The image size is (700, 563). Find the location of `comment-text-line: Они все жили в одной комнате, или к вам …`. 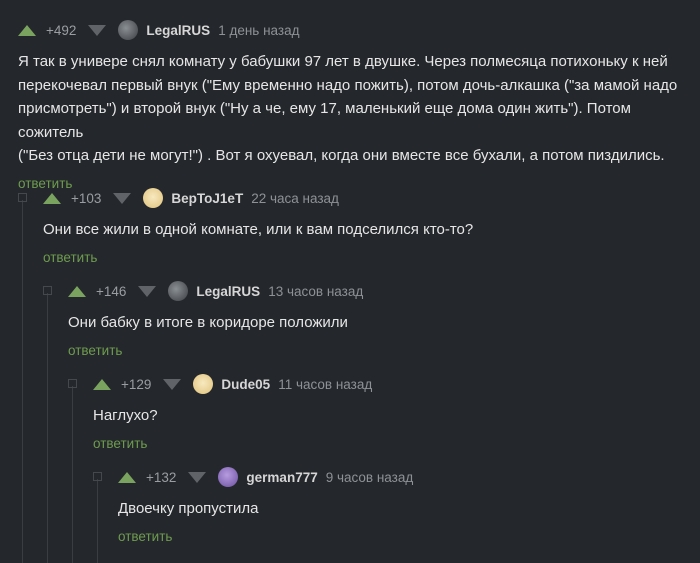

comment-text-line: Они все жили в одной комнате, или к вам … is located at coordinates (258, 229).